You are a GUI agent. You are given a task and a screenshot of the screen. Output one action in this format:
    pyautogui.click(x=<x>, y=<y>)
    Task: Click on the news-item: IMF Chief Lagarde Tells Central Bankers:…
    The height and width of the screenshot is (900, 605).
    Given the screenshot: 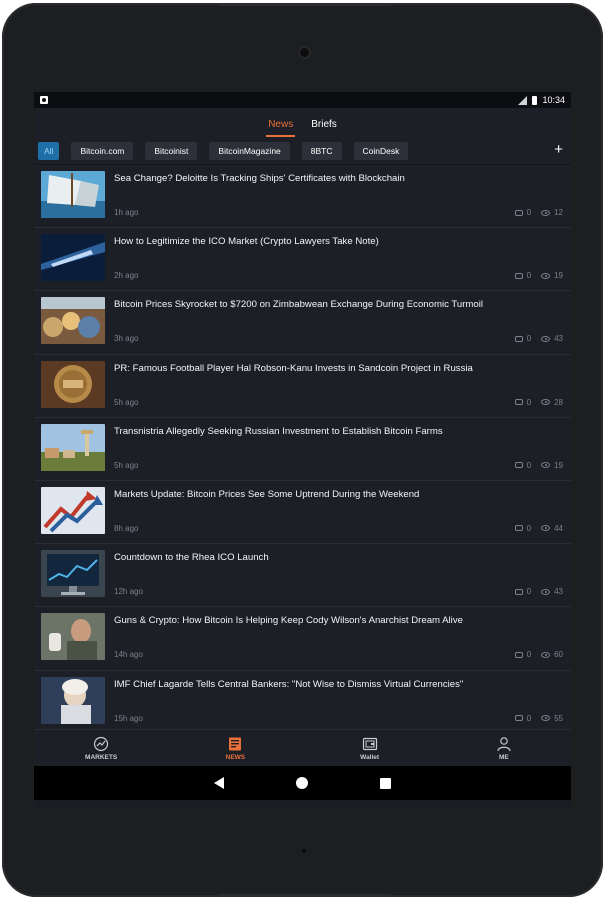 What is the action you would take?
    pyautogui.click(x=302, y=699)
    